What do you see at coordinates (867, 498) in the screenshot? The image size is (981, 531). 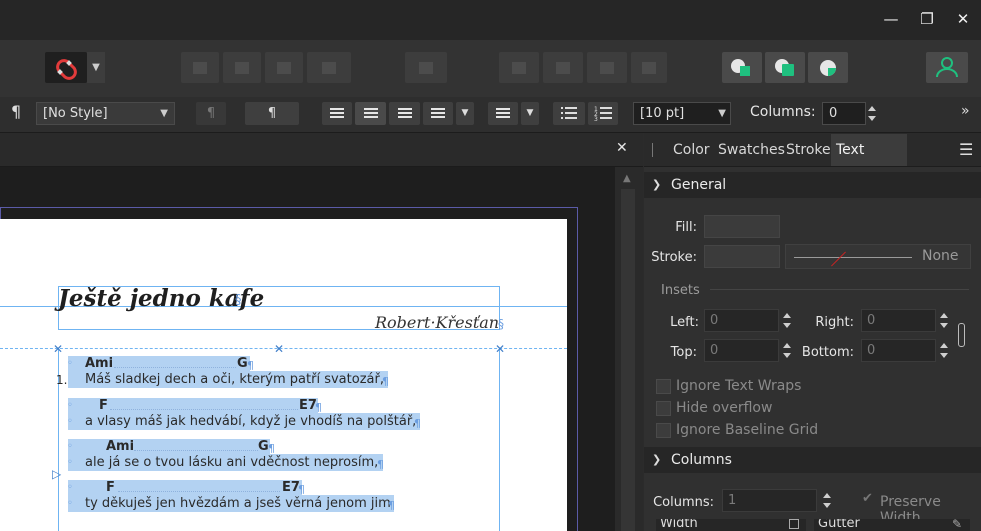 I see `preserve-width-checkbox: ✔` at bounding box center [867, 498].